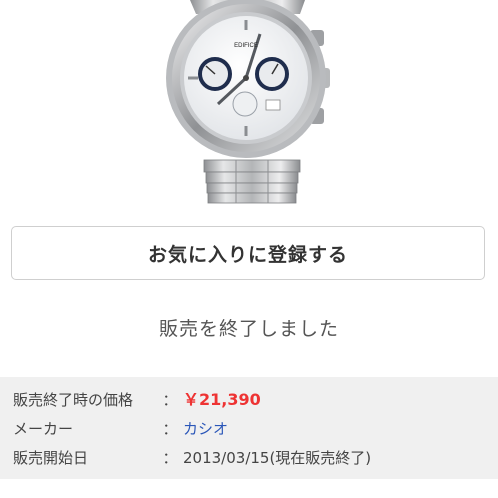 The width and height of the screenshot is (498, 498). Describe the element at coordinates (246, 46) in the screenshot. I see `brand-logo: EDIFICE` at that location.